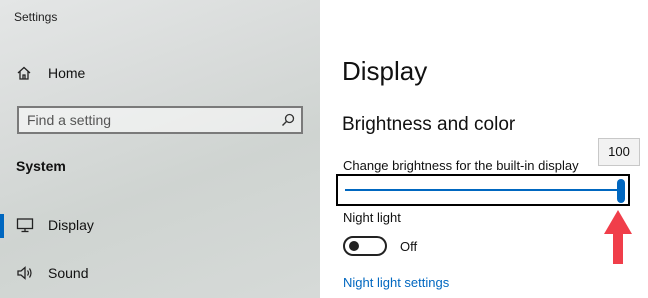  What do you see at coordinates (288, 120) in the screenshot?
I see `search-icon` at bounding box center [288, 120].